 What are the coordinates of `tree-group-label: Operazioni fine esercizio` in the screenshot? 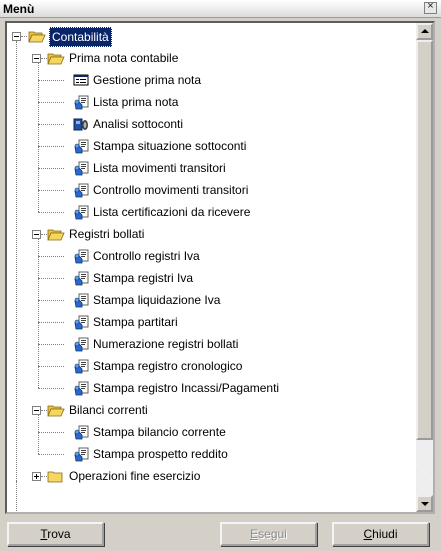 It's located at (135, 476).